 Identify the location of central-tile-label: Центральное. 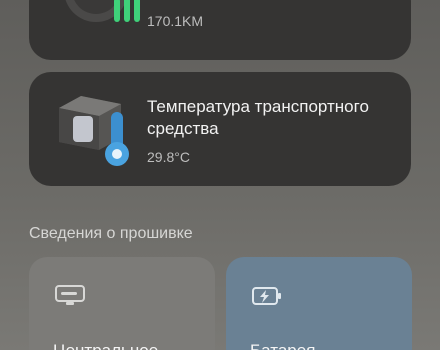
(105, 345).